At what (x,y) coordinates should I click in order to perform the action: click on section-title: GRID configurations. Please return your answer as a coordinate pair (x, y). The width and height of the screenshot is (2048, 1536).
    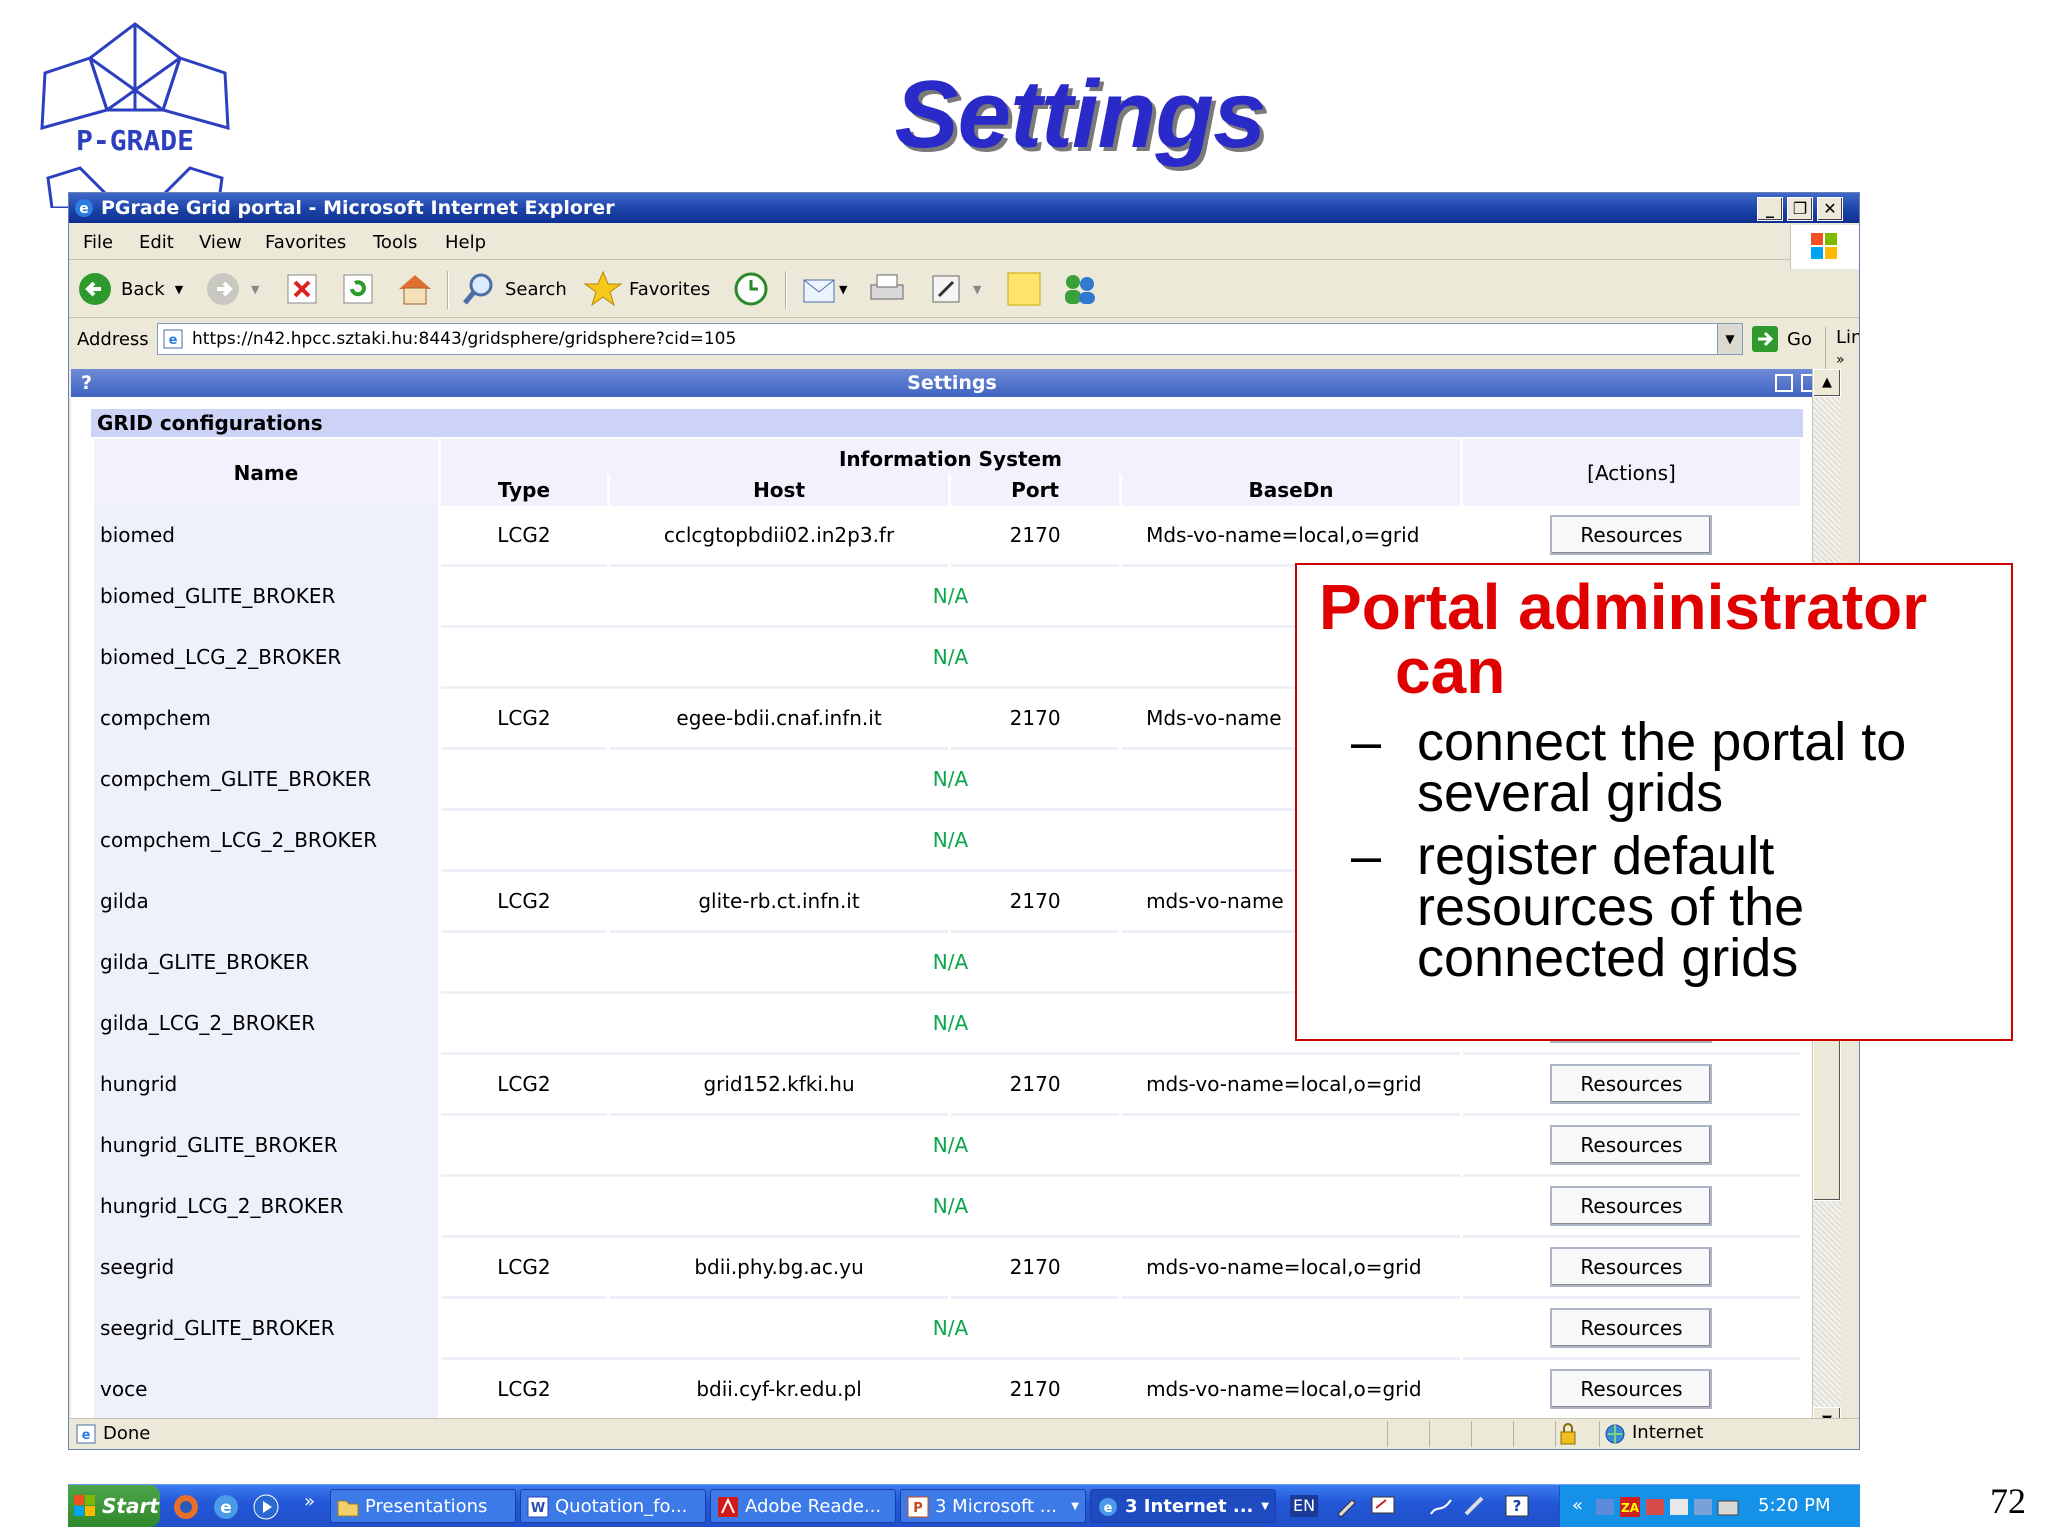
    Looking at the image, I should click on (947, 423).